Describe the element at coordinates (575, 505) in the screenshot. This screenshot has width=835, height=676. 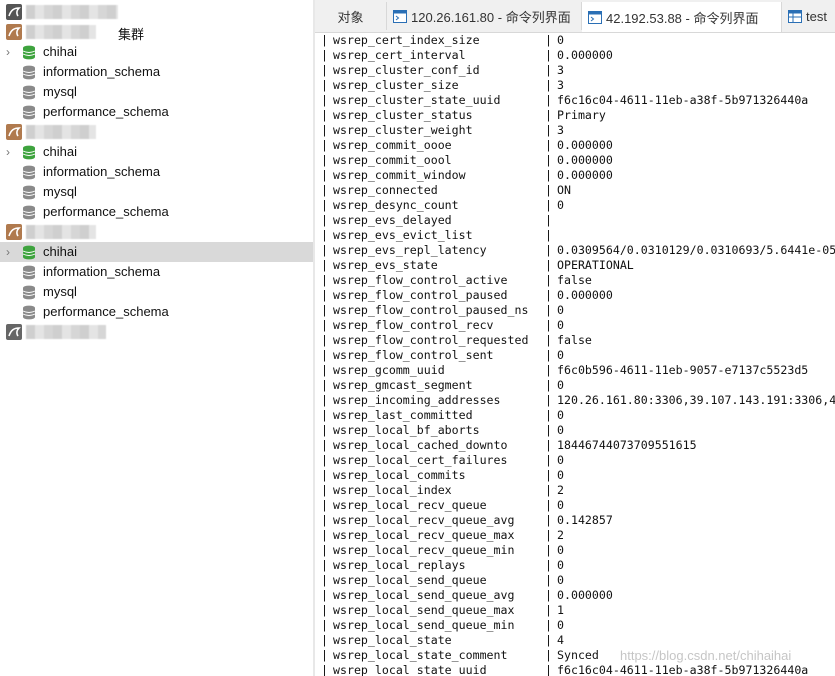
I see `status-variable-row: | wsrep_local_recv_queue | 0` at that location.